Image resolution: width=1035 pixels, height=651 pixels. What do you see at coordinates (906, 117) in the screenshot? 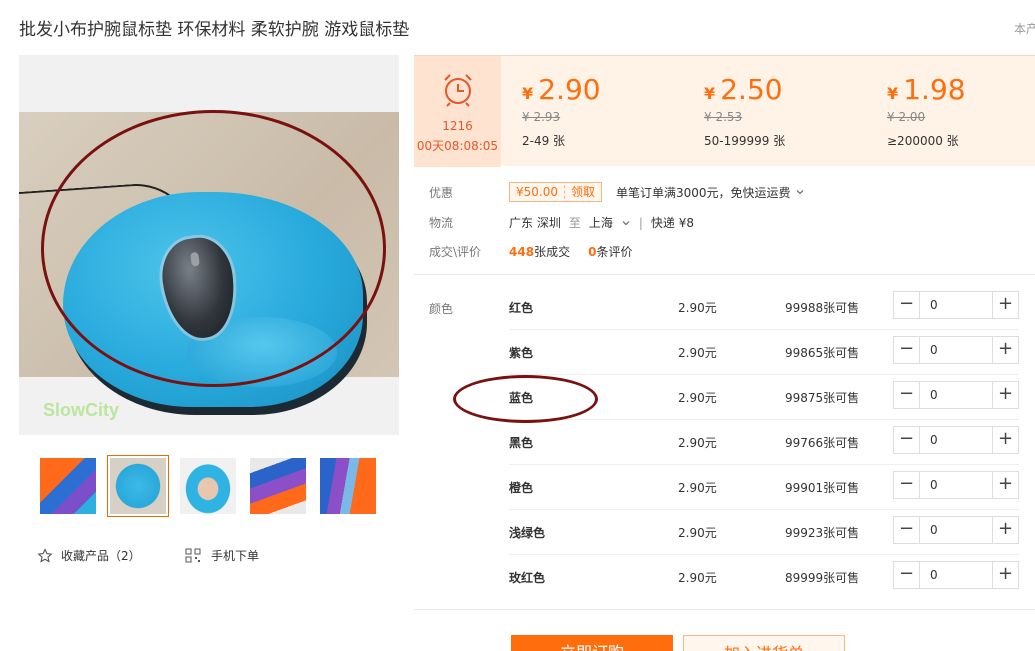
I see `tier-original-price: ¥ 2.00` at bounding box center [906, 117].